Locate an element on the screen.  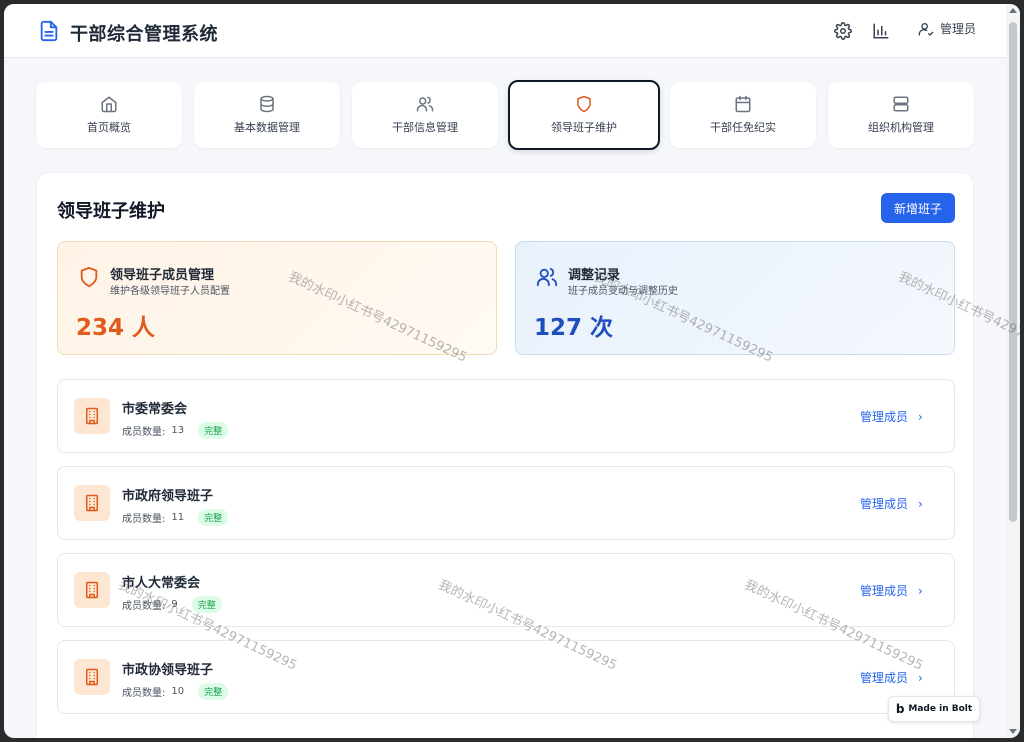
stat-title: 领导班子成员管理 is located at coordinates (162, 275).